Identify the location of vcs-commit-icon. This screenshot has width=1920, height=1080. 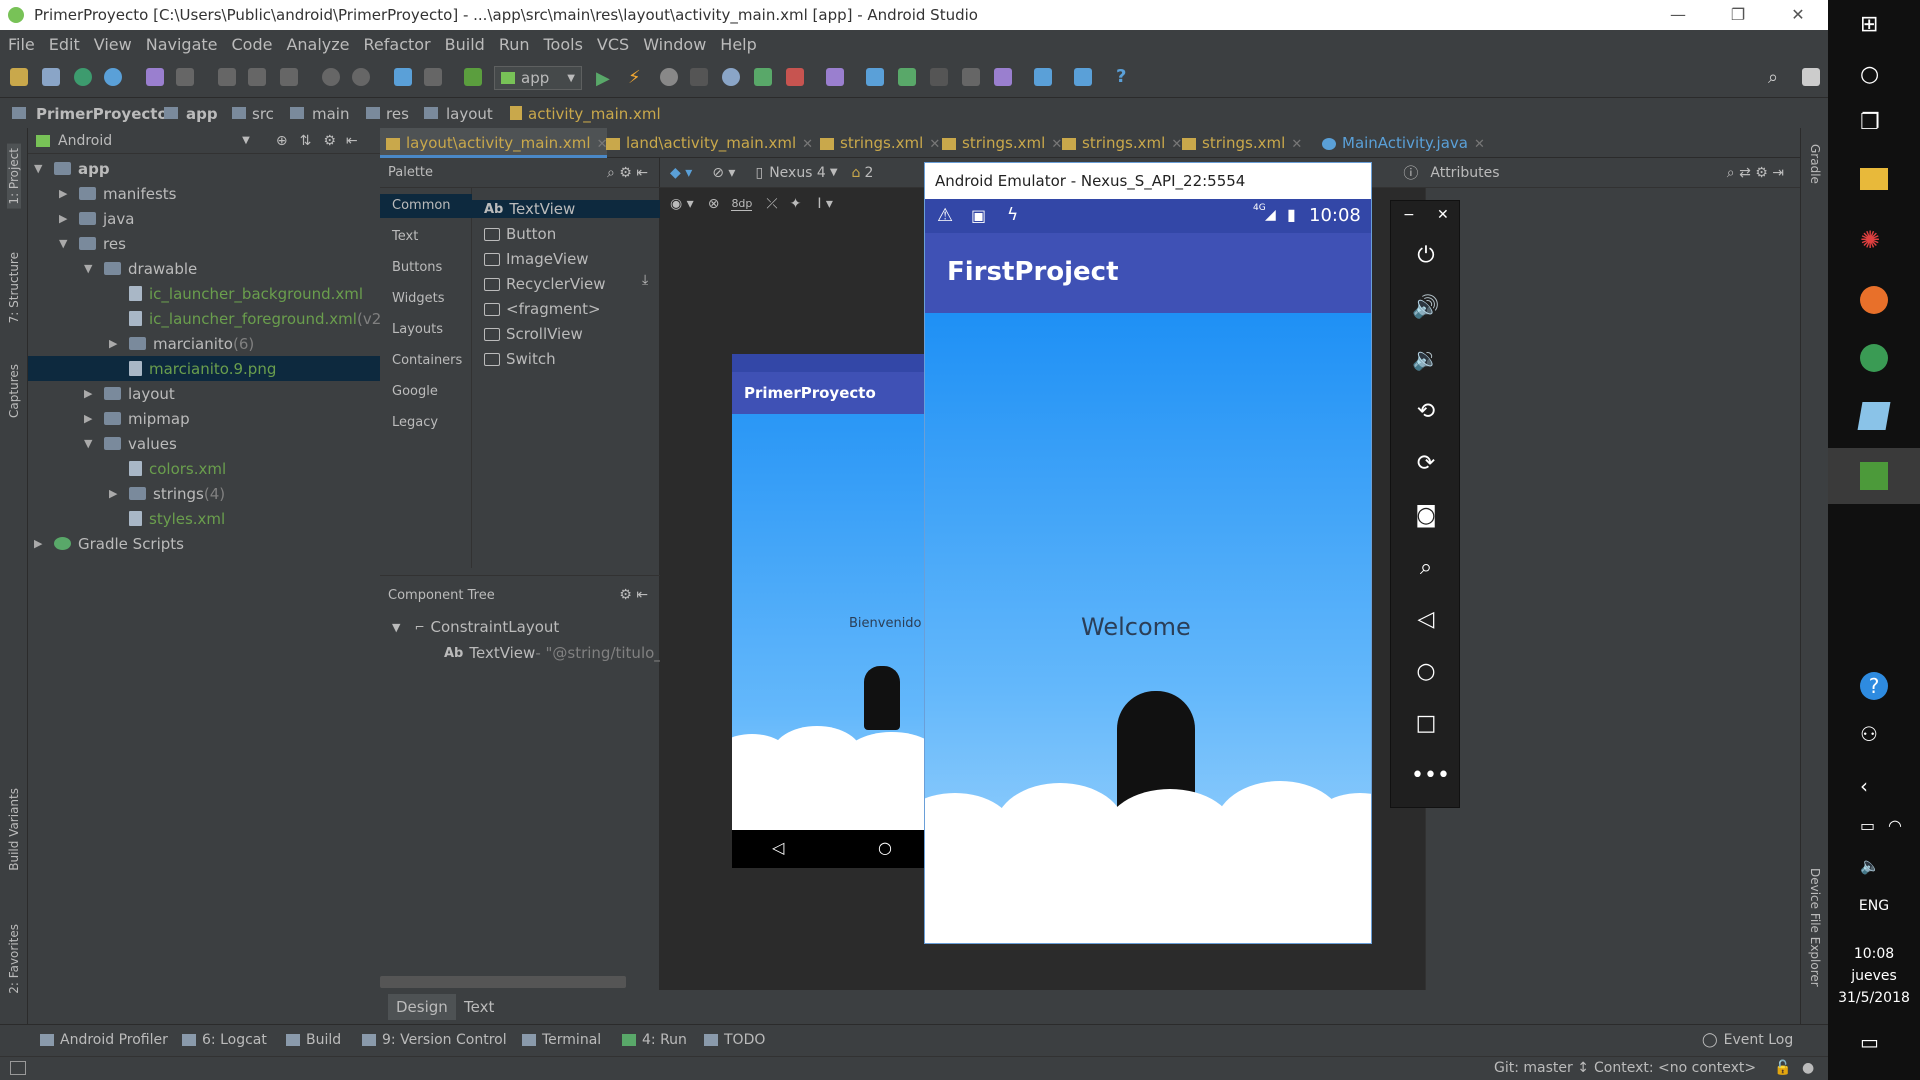
(907, 77).